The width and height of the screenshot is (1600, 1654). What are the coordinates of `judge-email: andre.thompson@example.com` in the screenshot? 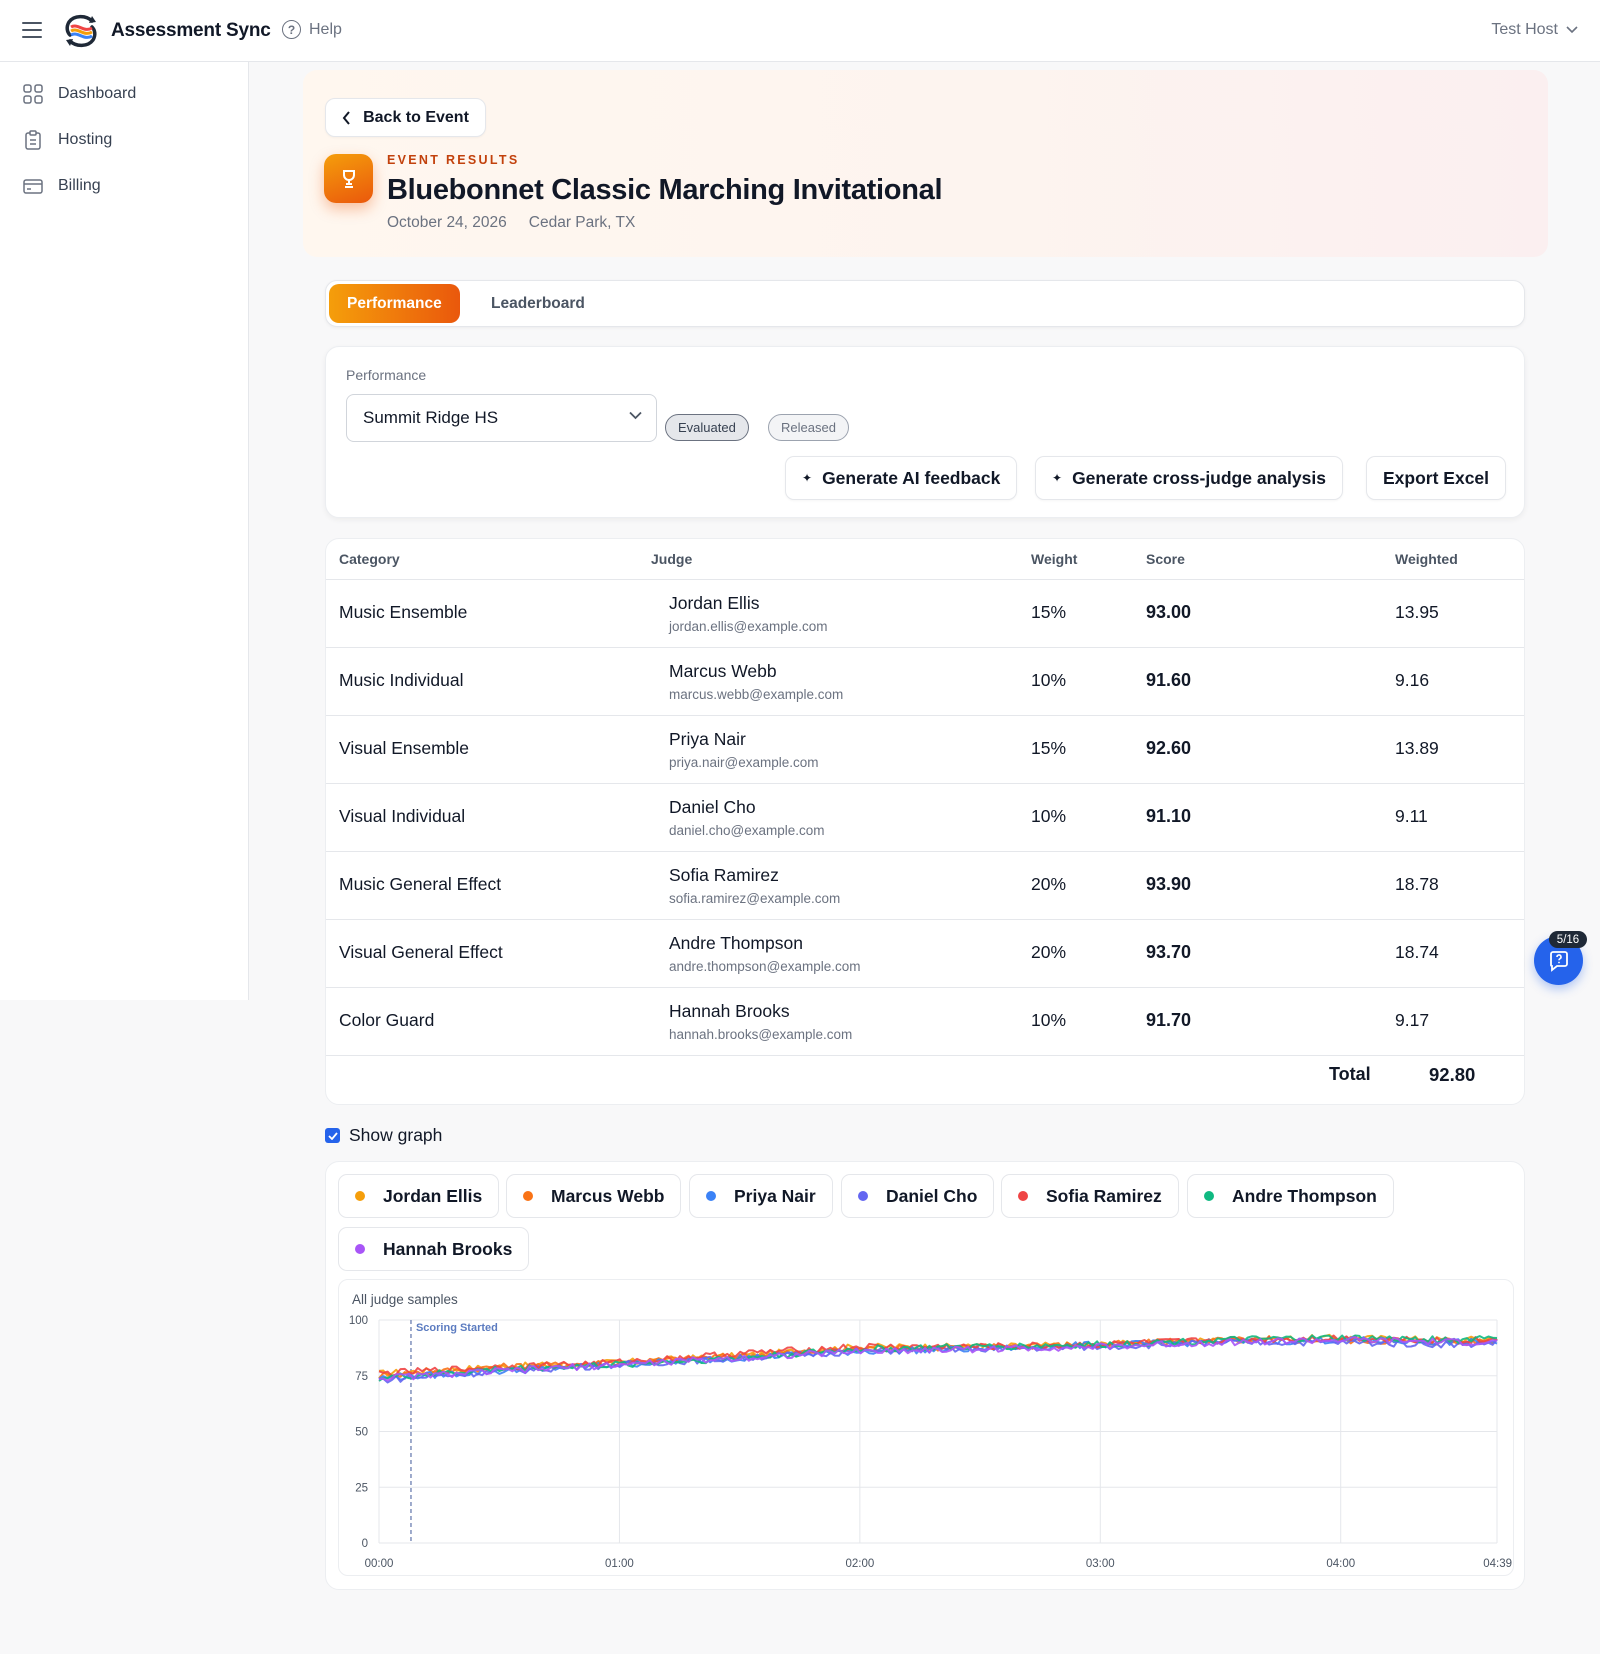 It's located at (765, 966).